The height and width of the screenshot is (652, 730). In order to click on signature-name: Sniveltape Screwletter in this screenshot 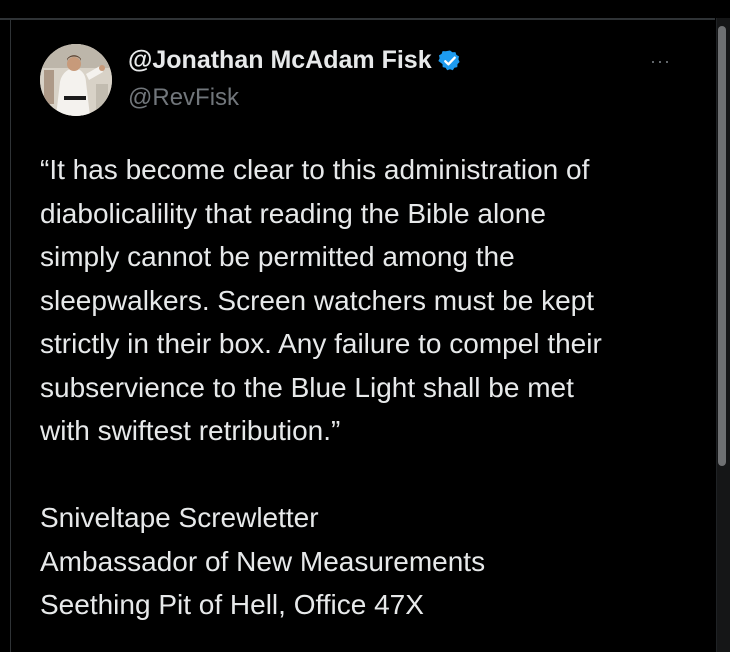, I will do `click(179, 517)`.